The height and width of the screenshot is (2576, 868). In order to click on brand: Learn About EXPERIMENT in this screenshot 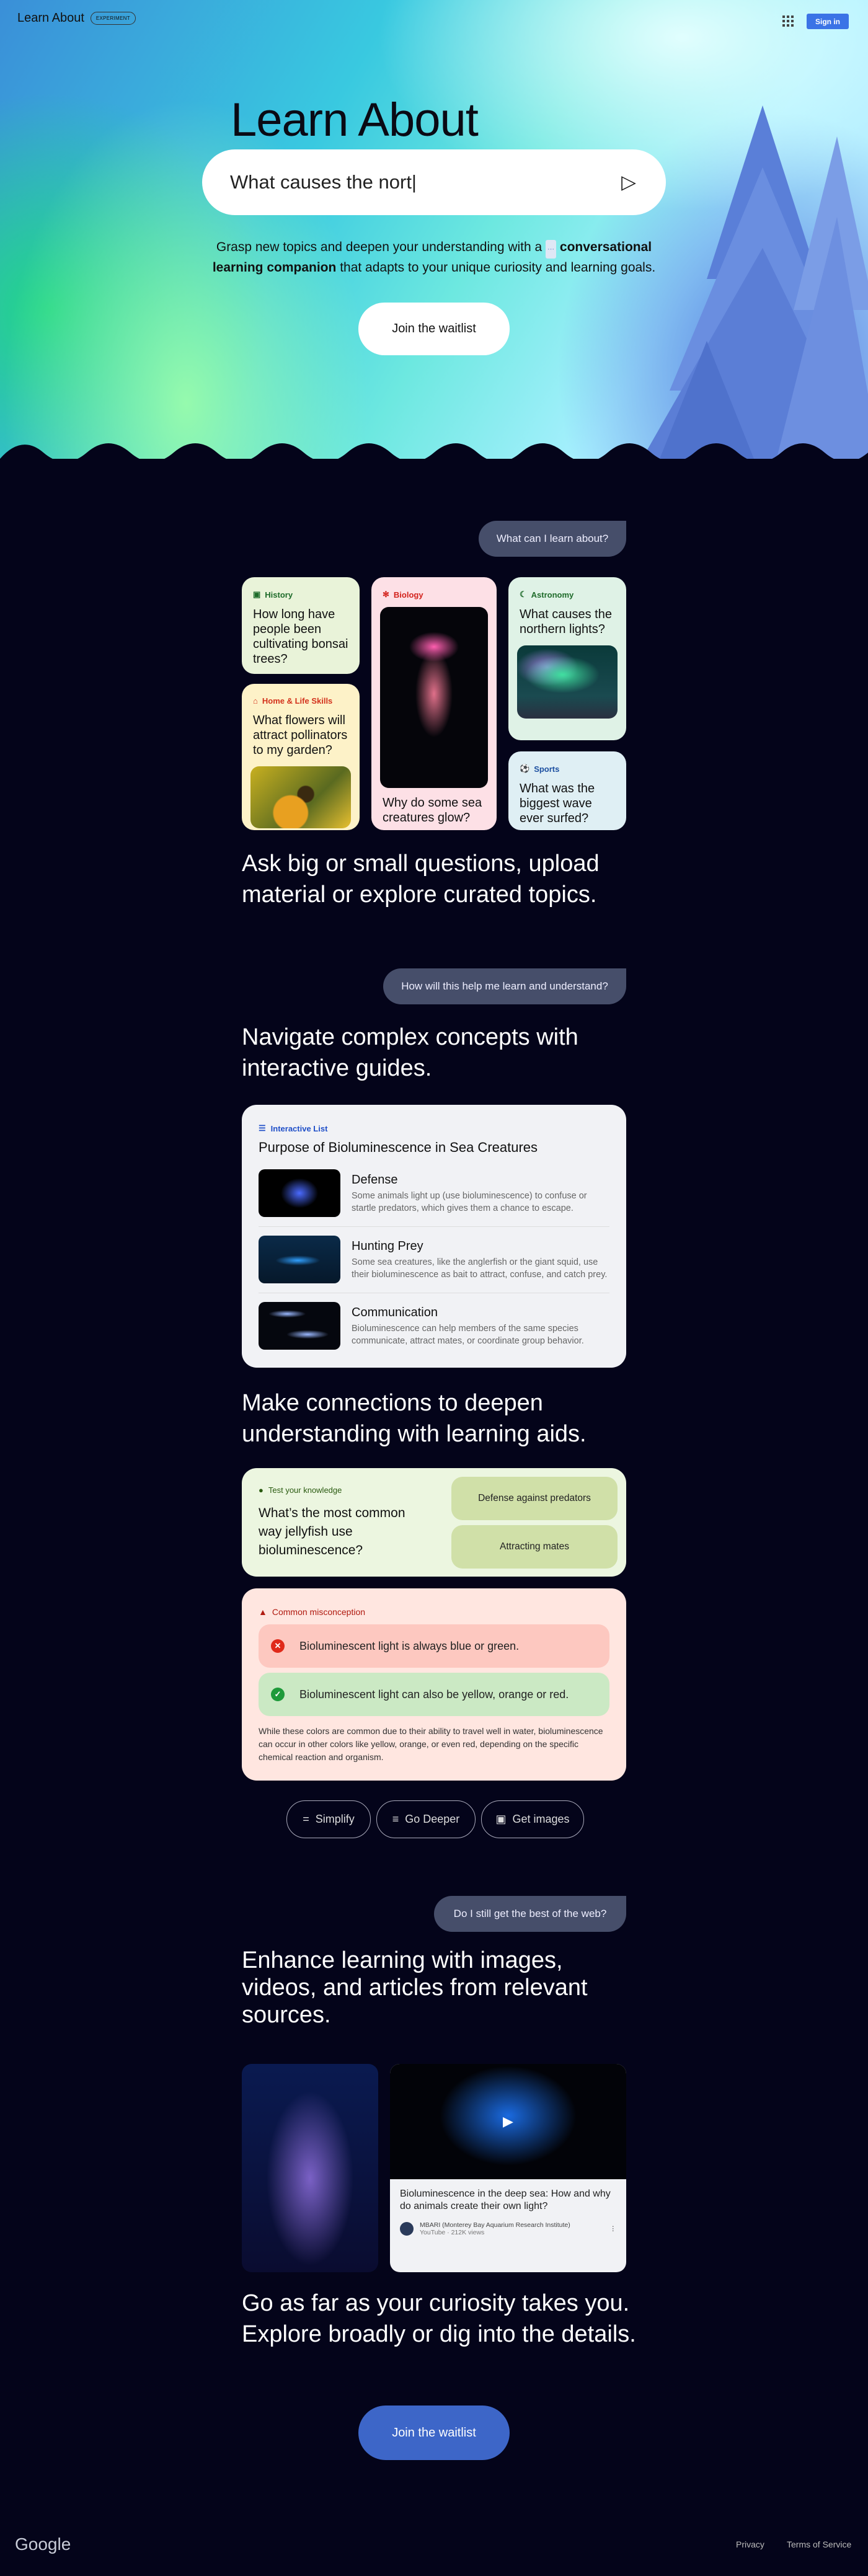, I will do `click(76, 18)`.